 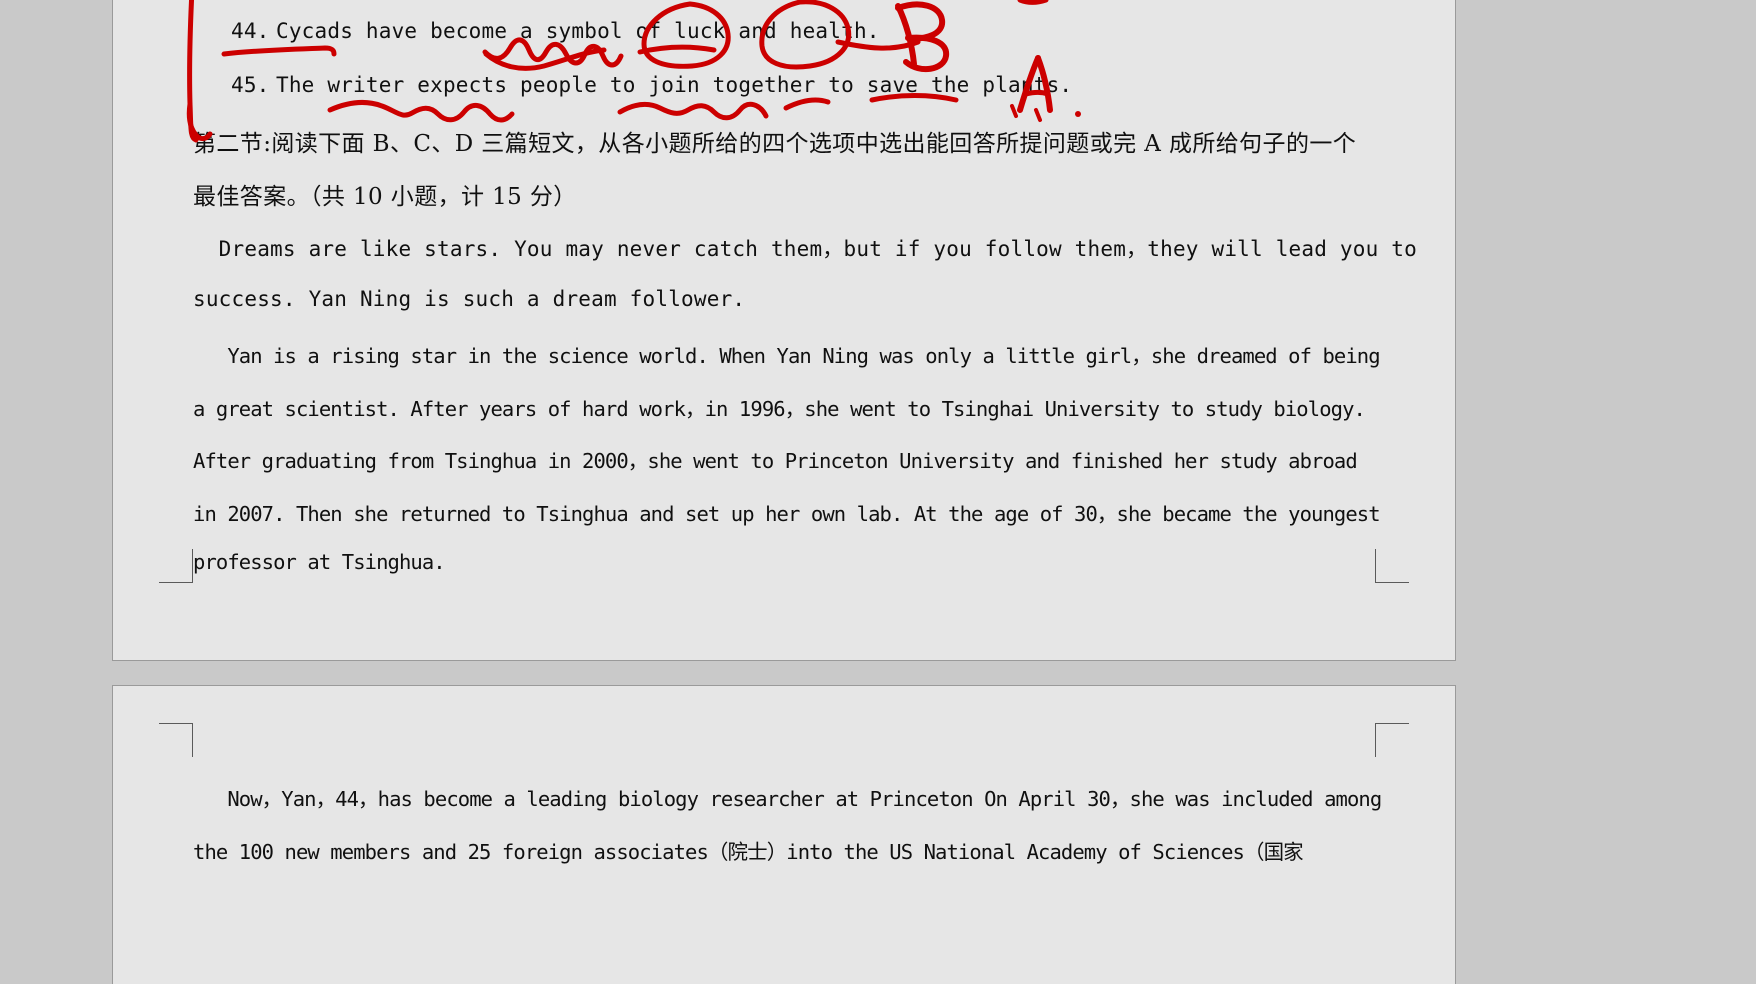 What do you see at coordinates (1392, 566) in the screenshot?
I see `crop-mark-bottom-right` at bounding box center [1392, 566].